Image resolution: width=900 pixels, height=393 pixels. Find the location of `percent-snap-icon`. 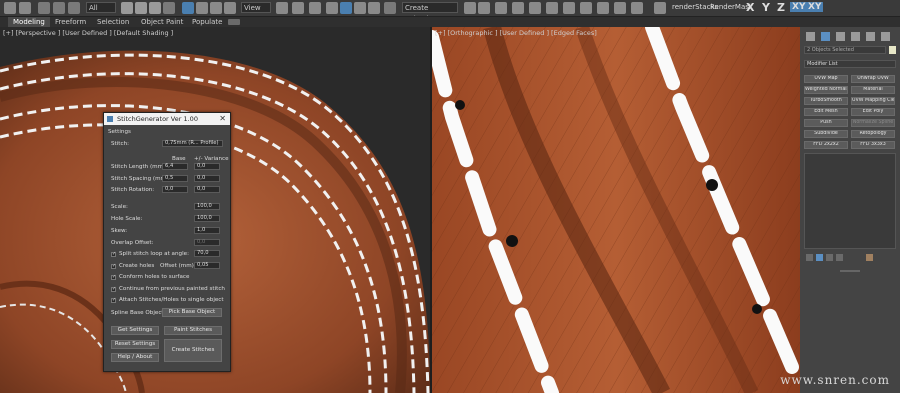

percent-snap-icon is located at coordinates (360, 8).